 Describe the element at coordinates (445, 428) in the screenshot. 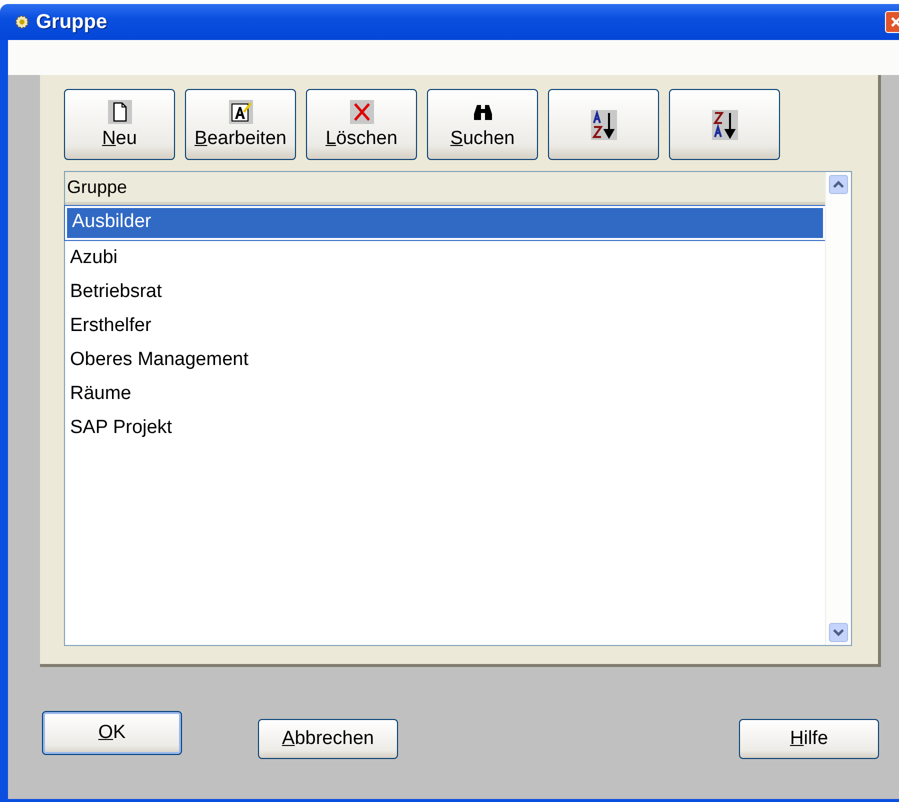

I see `list-row: SAP Projekt` at that location.